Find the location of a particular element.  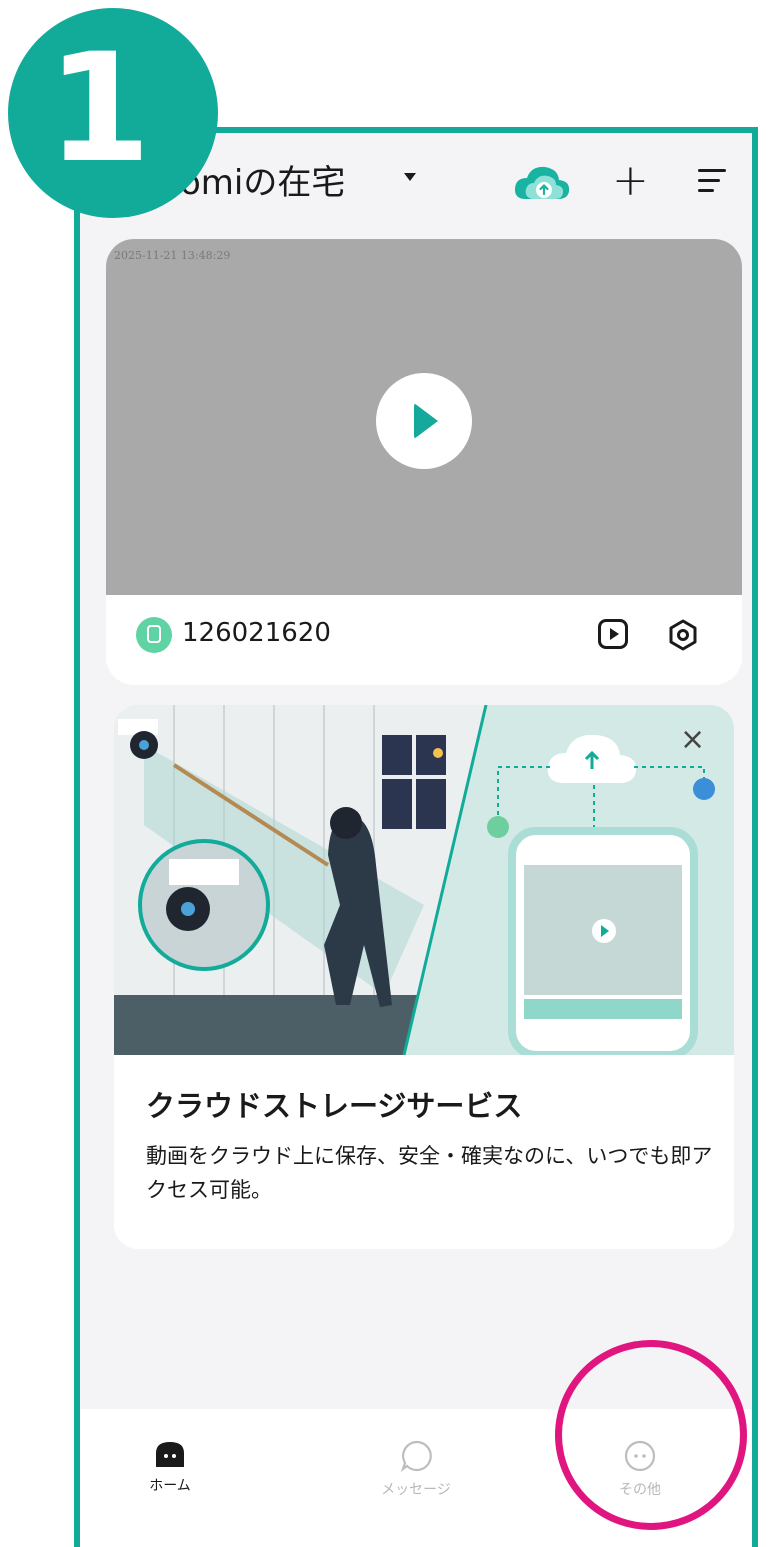

step-number: 1 is located at coordinates (99, 109).